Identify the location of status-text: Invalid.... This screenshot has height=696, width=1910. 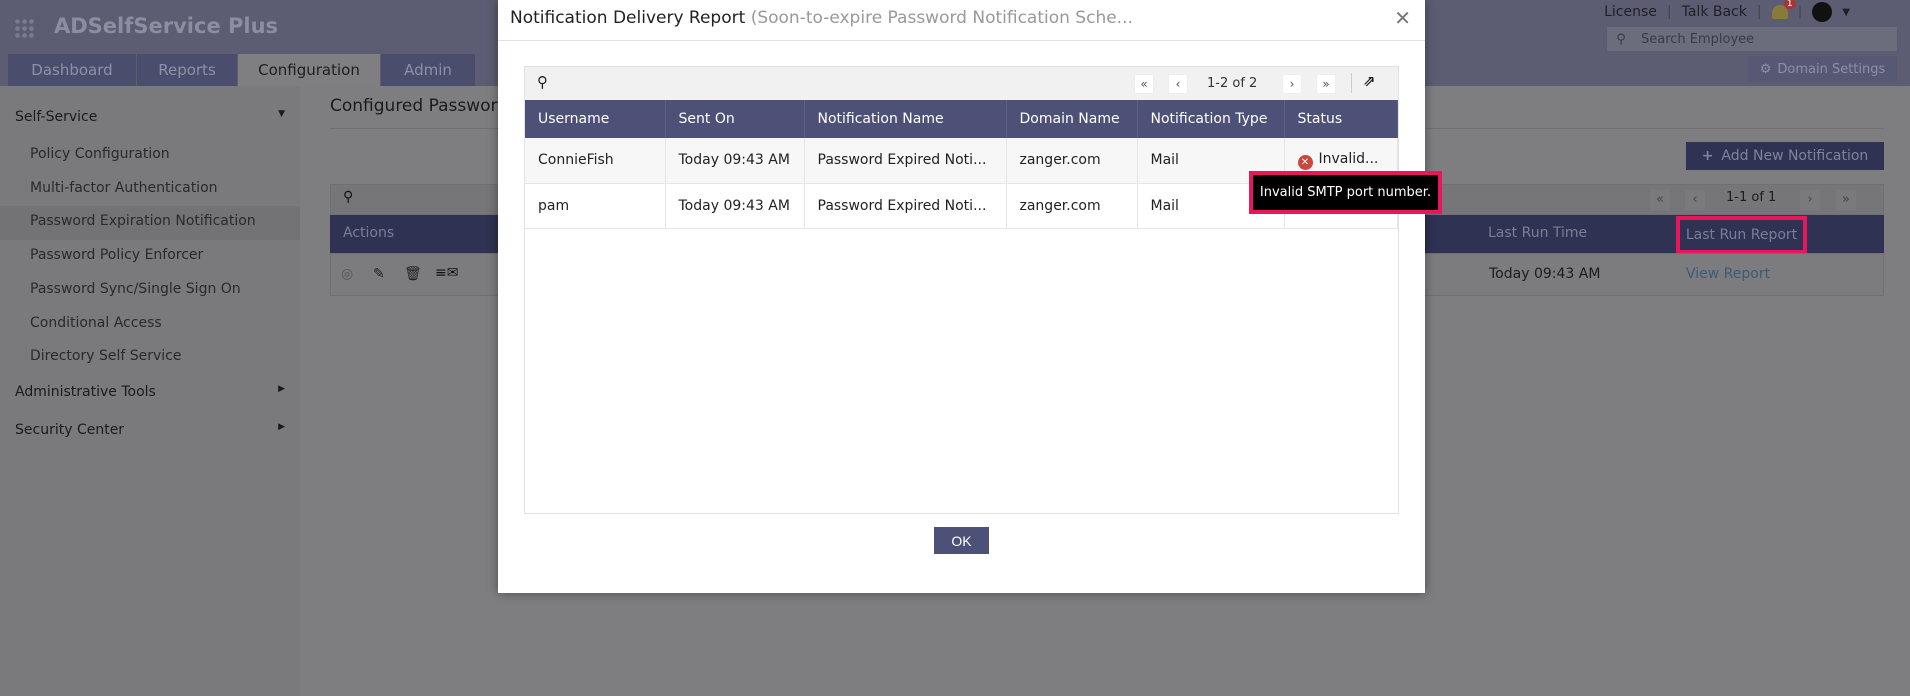
(1348, 158).